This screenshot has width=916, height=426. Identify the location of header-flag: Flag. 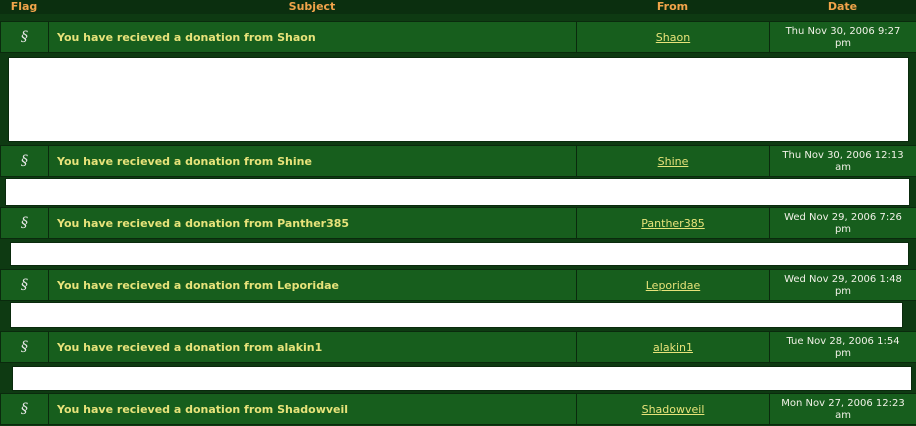
(24, 7).